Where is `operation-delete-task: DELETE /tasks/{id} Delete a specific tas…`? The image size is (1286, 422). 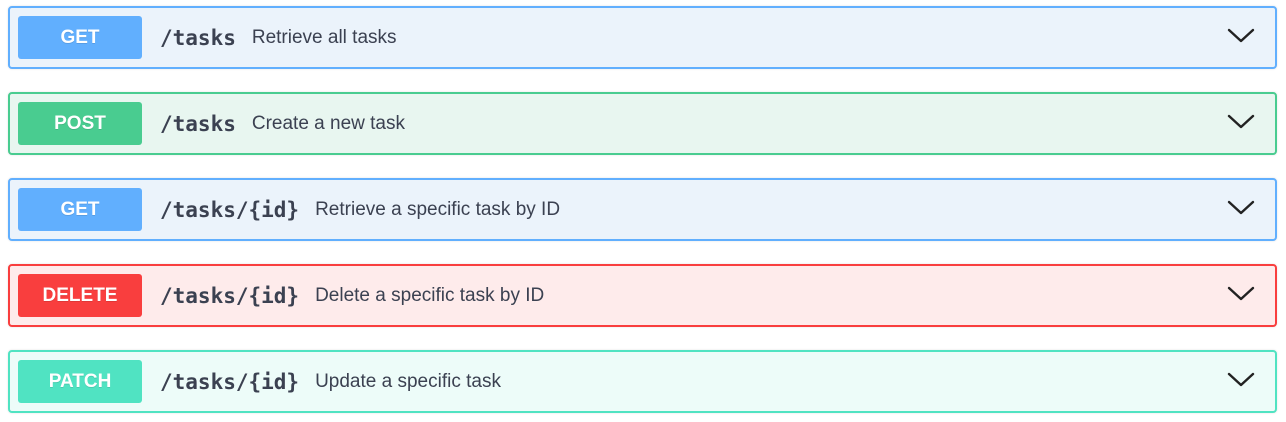 operation-delete-task: DELETE /tasks/{id} Delete a specific tas… is located at coordinates (642, 295).